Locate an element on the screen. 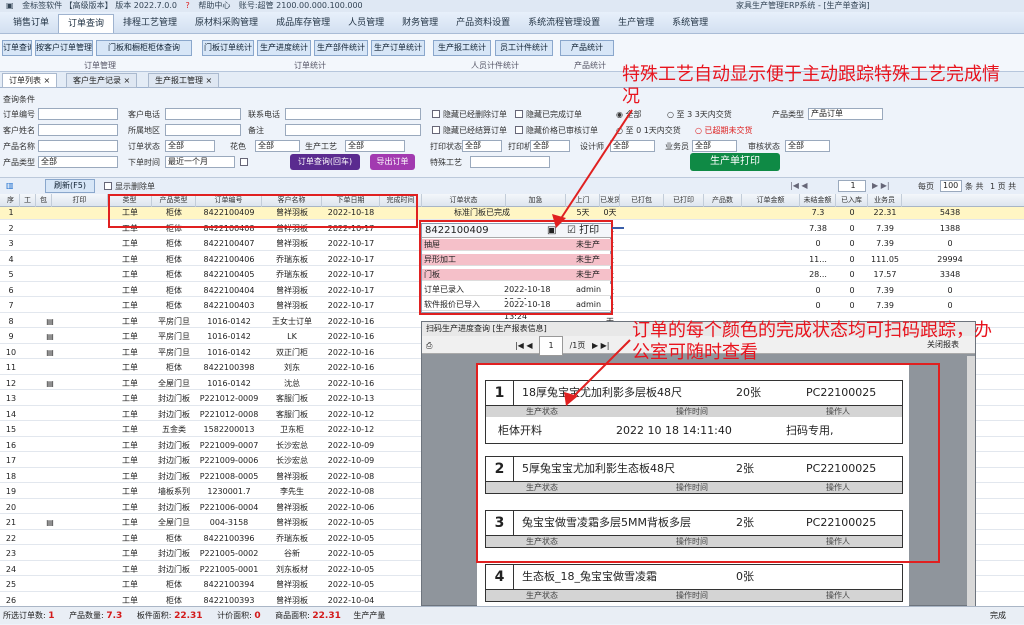  process-select: 全部 is located at coordinates (375, 146).